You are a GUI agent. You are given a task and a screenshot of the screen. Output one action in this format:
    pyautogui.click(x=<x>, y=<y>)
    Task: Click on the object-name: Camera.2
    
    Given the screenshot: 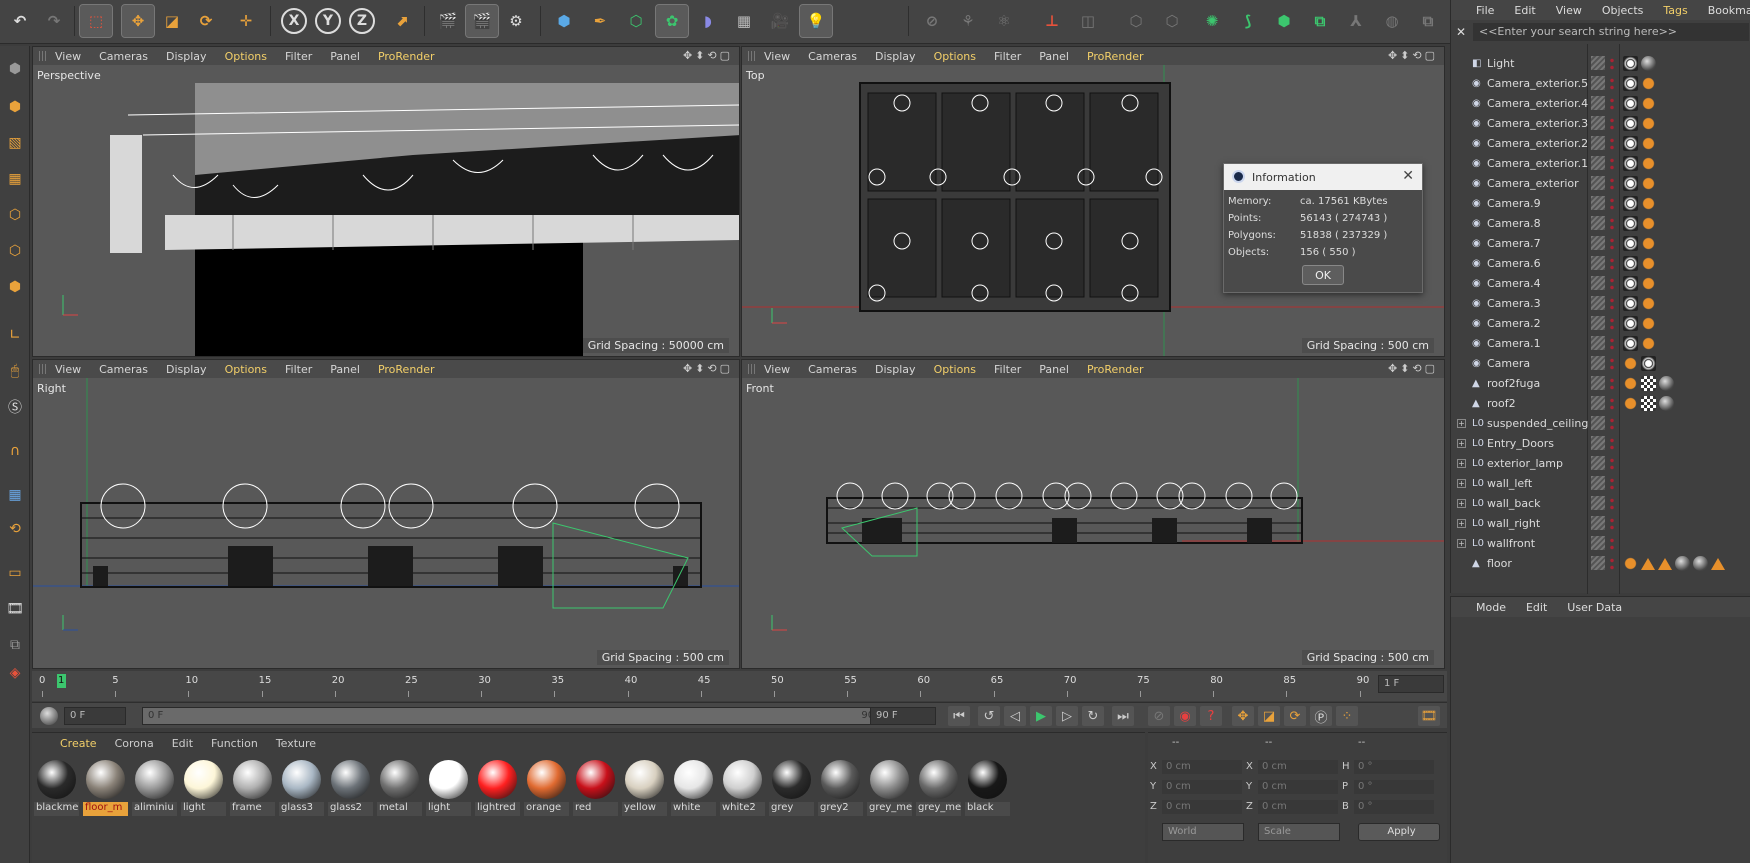 What is the action you would take?
    pyautogui.click(x=1514, y=323)
    